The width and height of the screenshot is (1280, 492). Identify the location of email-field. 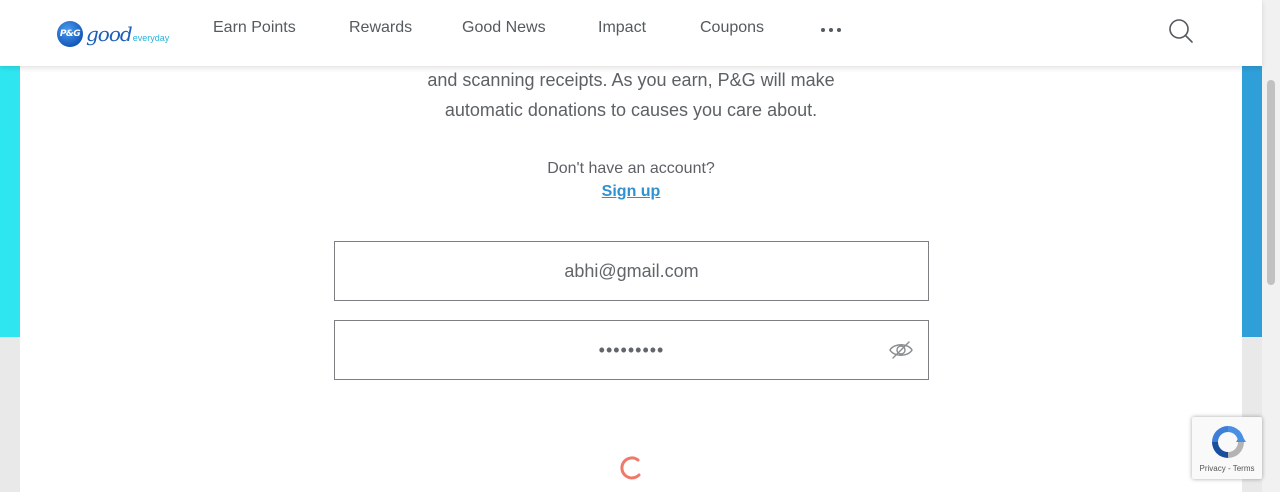
(631, 271).